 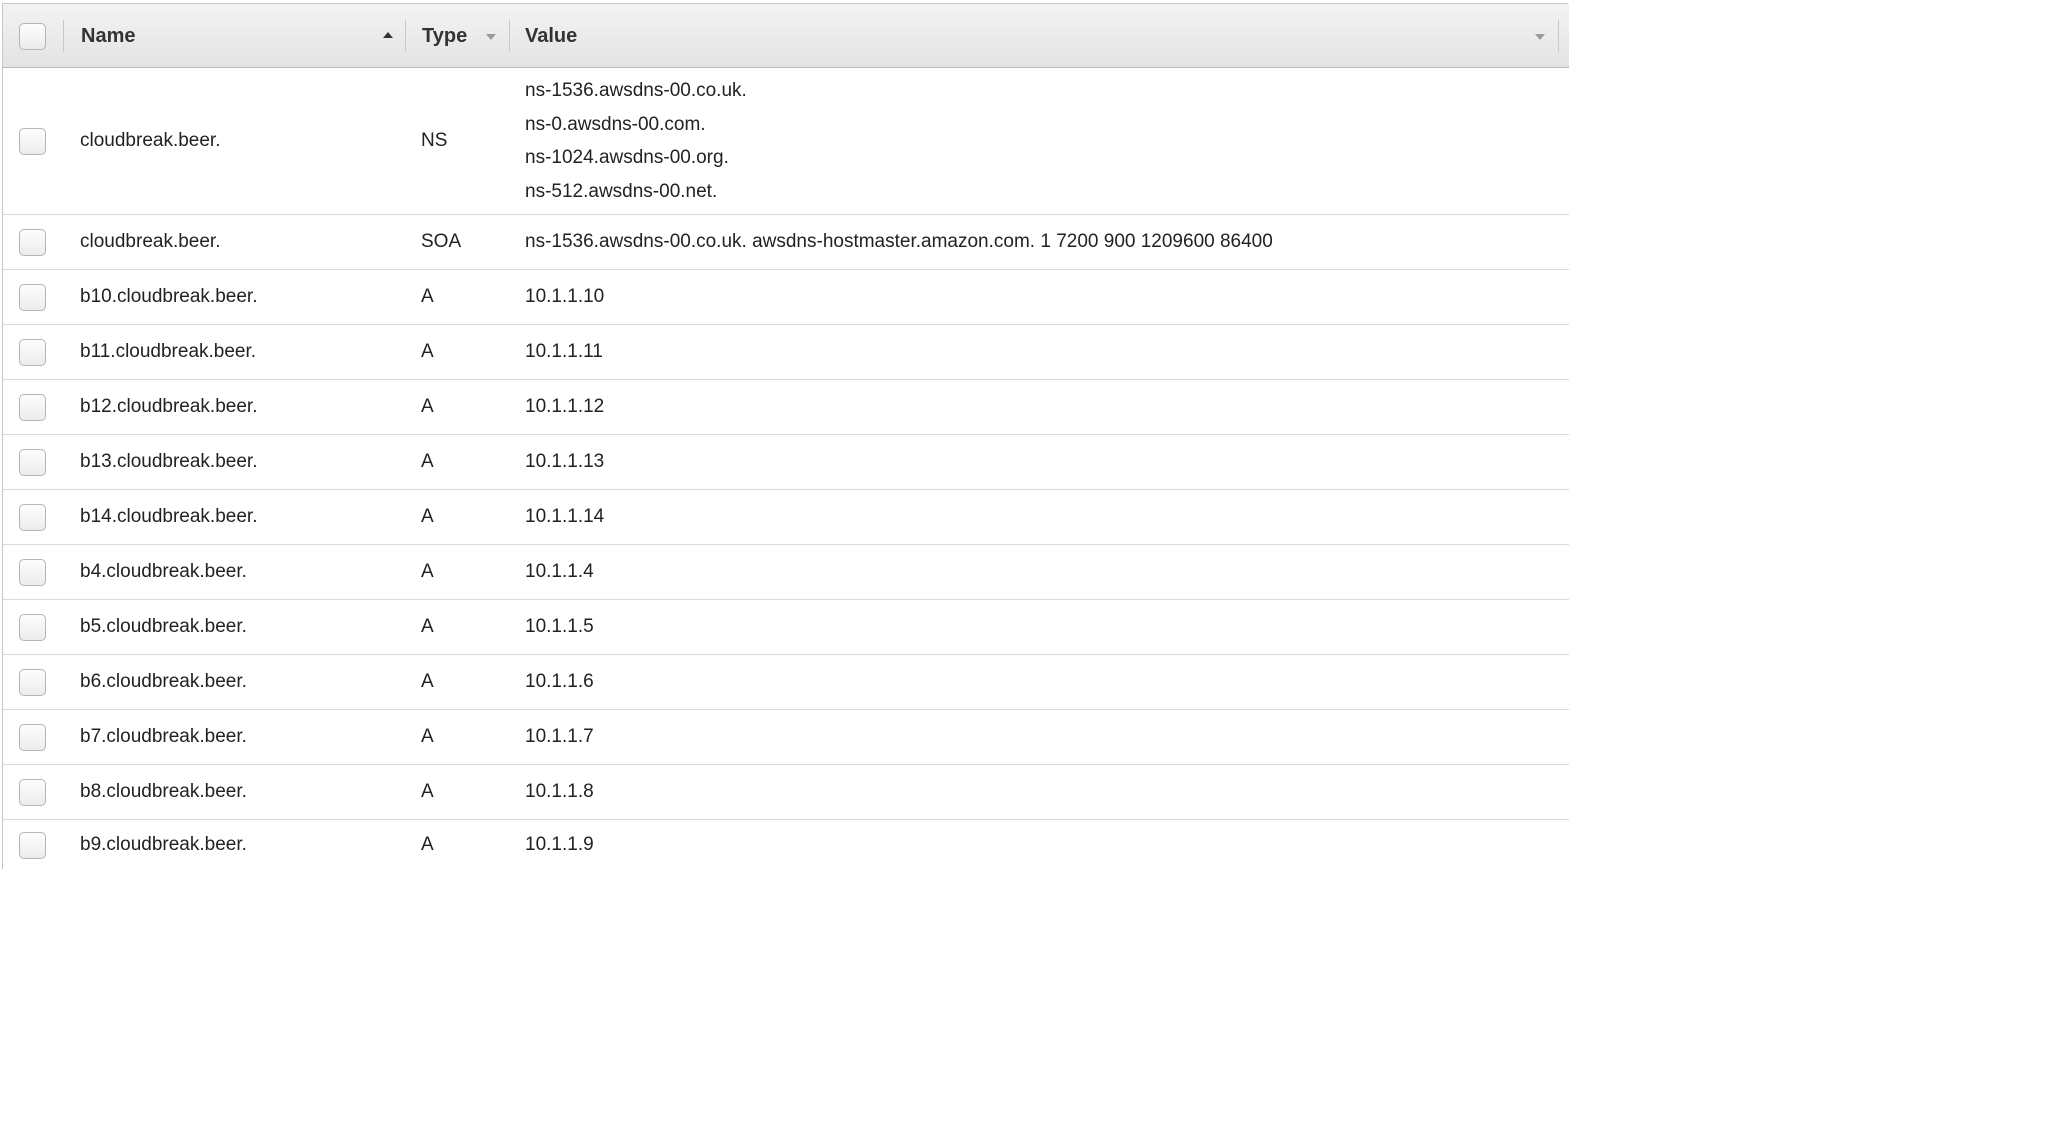 What do you see at coordinates (786, 517) in the screenshot?
I see `table-row: b14.cloudbreak.beer. A 10.1.1.14` at bounding box center [786, 517].